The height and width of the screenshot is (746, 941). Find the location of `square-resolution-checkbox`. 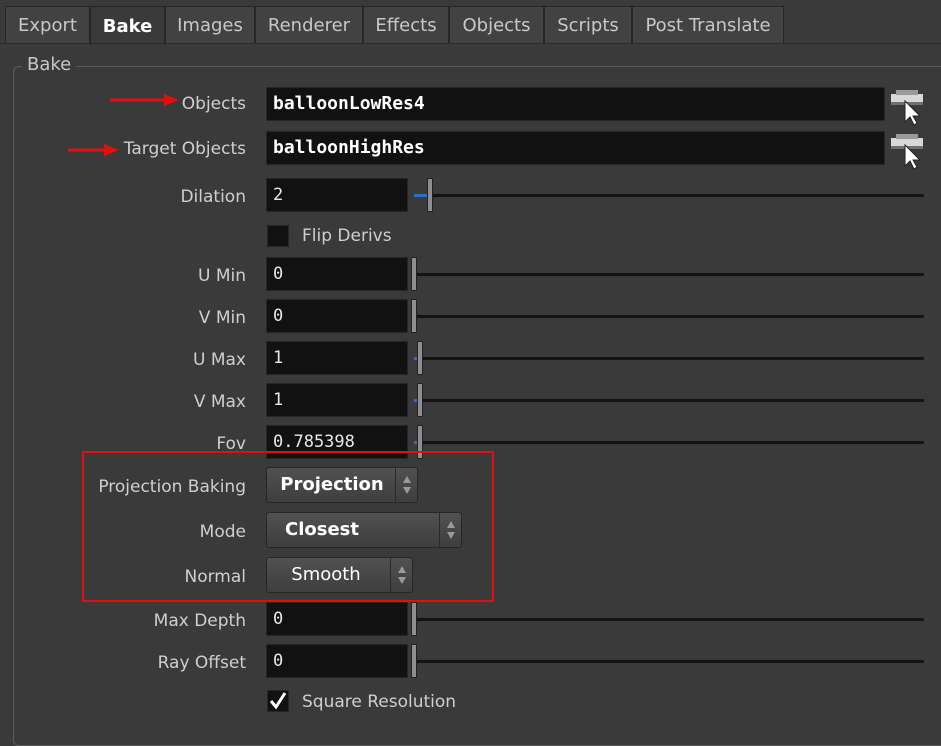

square-resolution-checkbox is located at coordinates (278, 701).